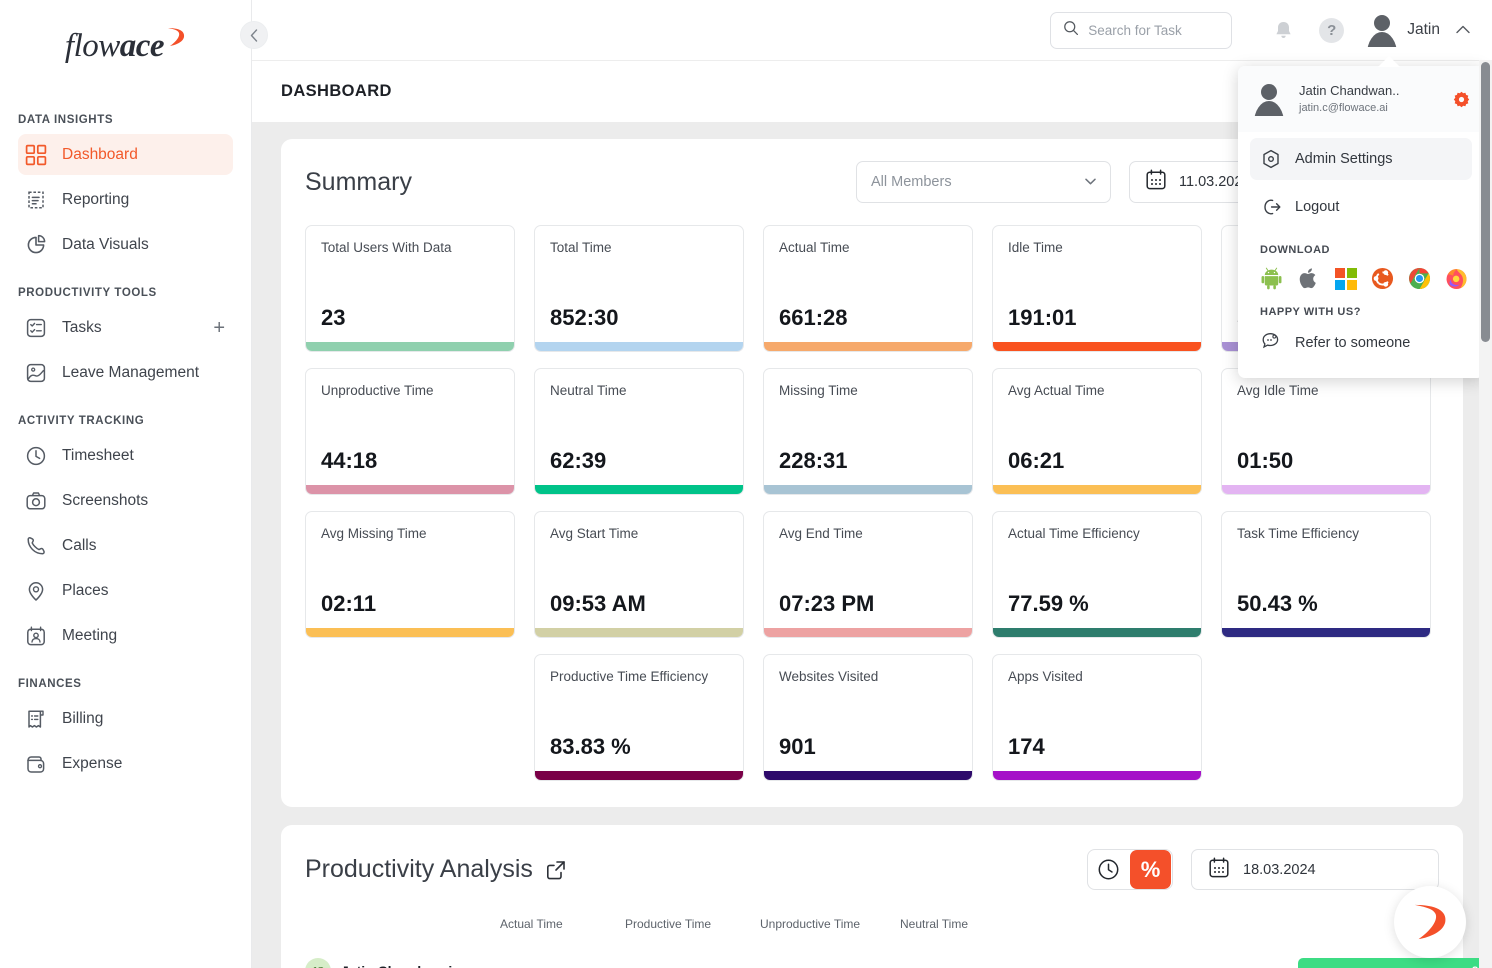  I want to click on column-header: Neutral Time, so click(934, 924).